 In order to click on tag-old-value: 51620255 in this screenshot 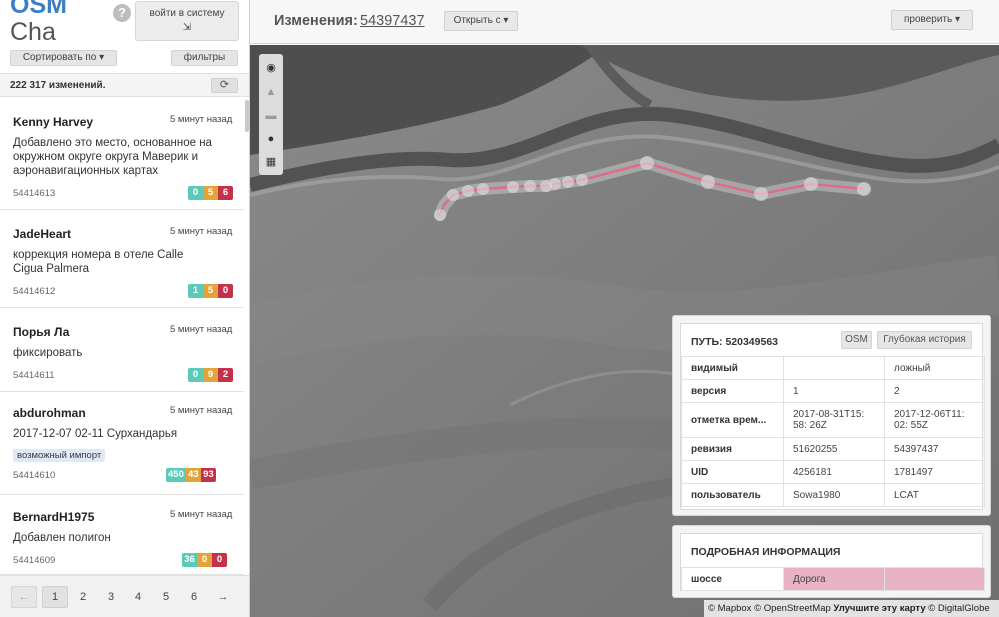, I will do `click(834, 449)`.